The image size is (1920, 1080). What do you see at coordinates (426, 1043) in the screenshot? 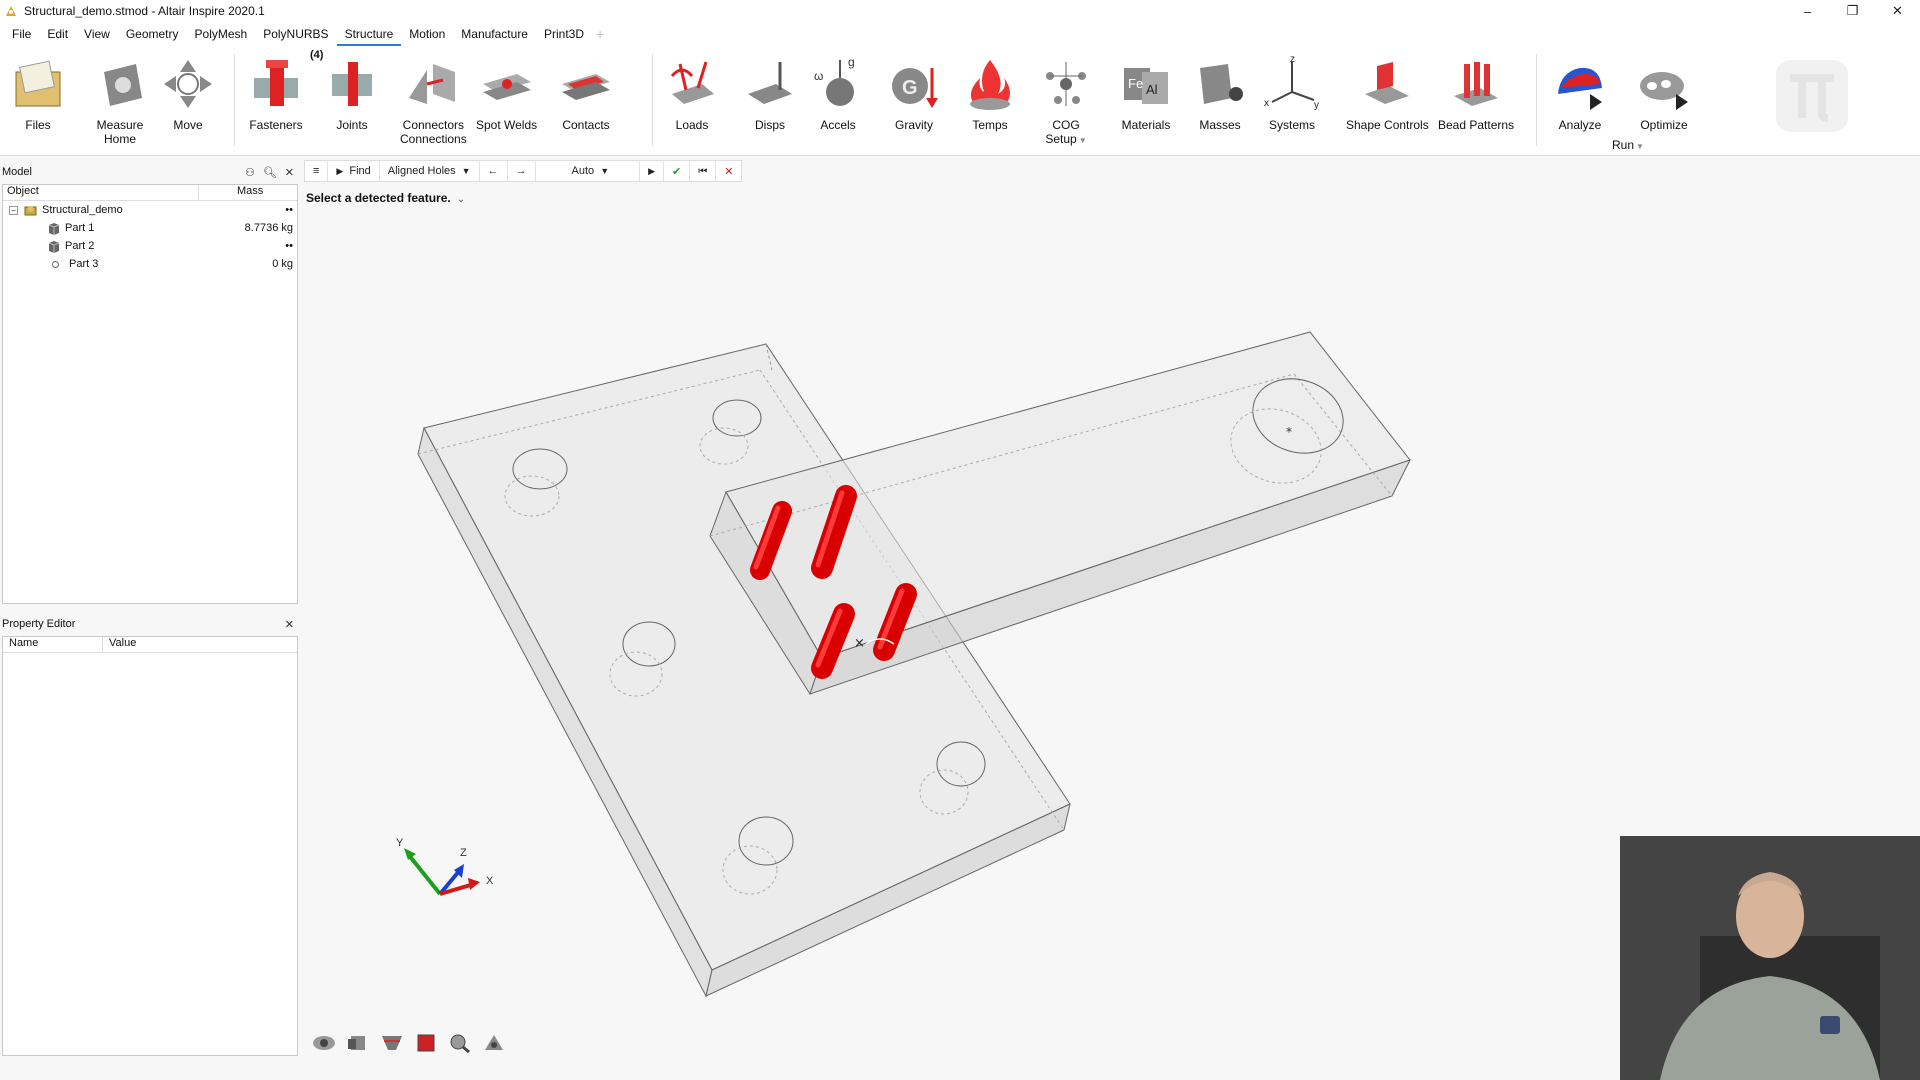
I see `shaded-view-icon` at bounding box center [426, 1043].